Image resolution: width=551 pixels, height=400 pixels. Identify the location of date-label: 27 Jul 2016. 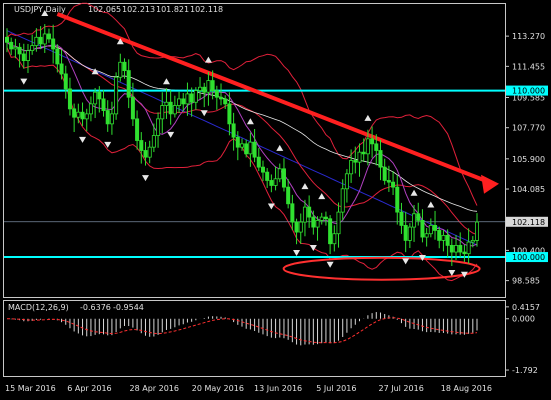
(401, 388).